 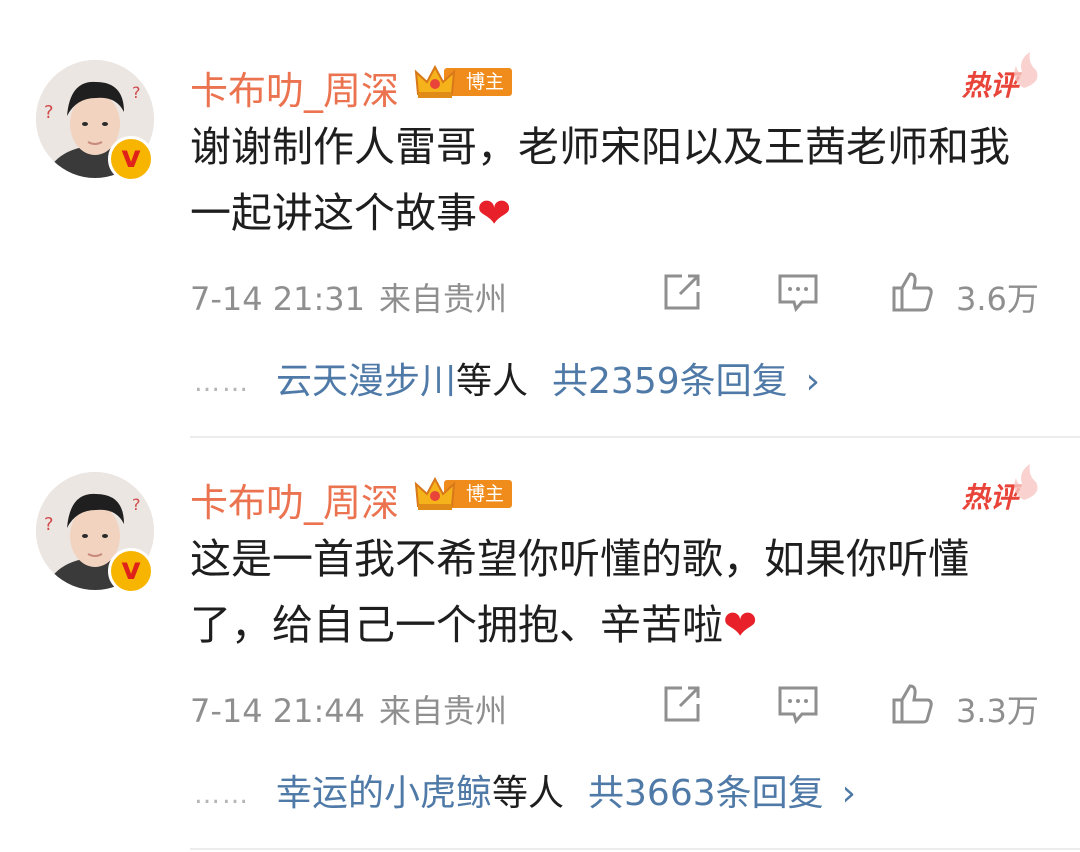 I want to click on comment-time: 7-14 21:44, so click(x=278, y=711).